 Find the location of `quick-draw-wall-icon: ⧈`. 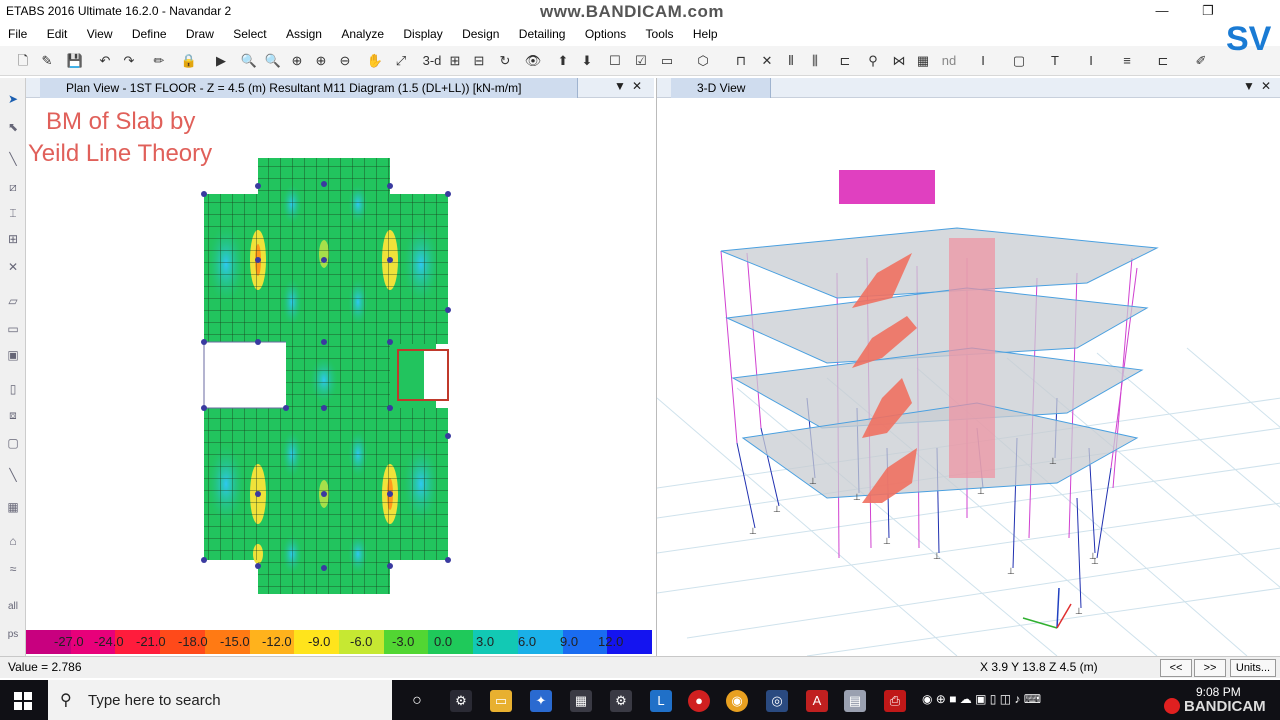

quick-draw-wall-icon: ⧈ is located at coordinates (13, 415).